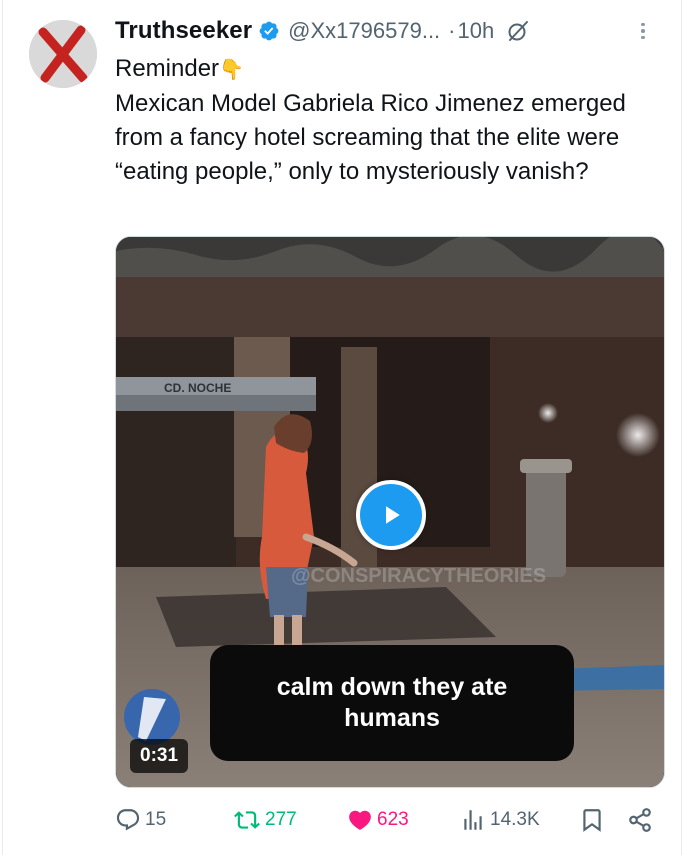  I want to click on point-down-emoji: 👇, so click(231, 70).